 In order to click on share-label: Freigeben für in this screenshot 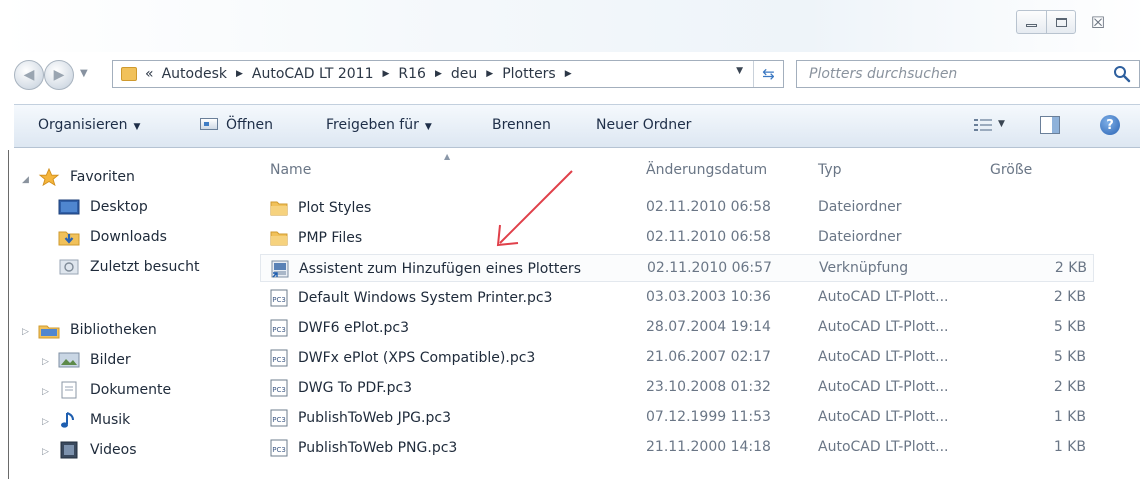, I will do `click(372, 125)`.